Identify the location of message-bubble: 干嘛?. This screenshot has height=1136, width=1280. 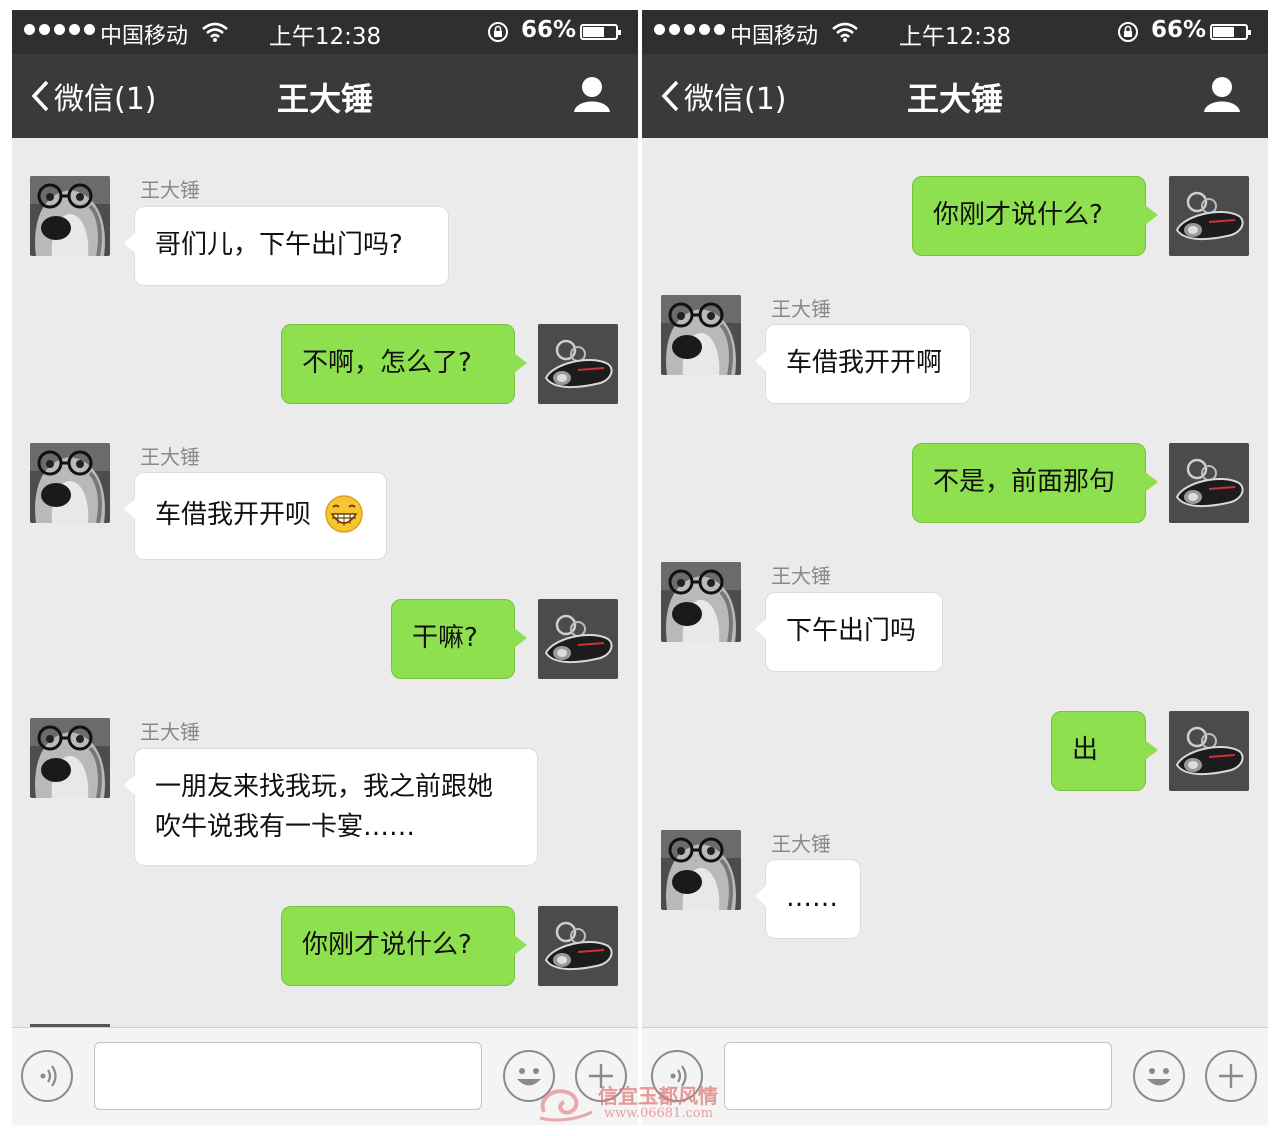
(459, 639).